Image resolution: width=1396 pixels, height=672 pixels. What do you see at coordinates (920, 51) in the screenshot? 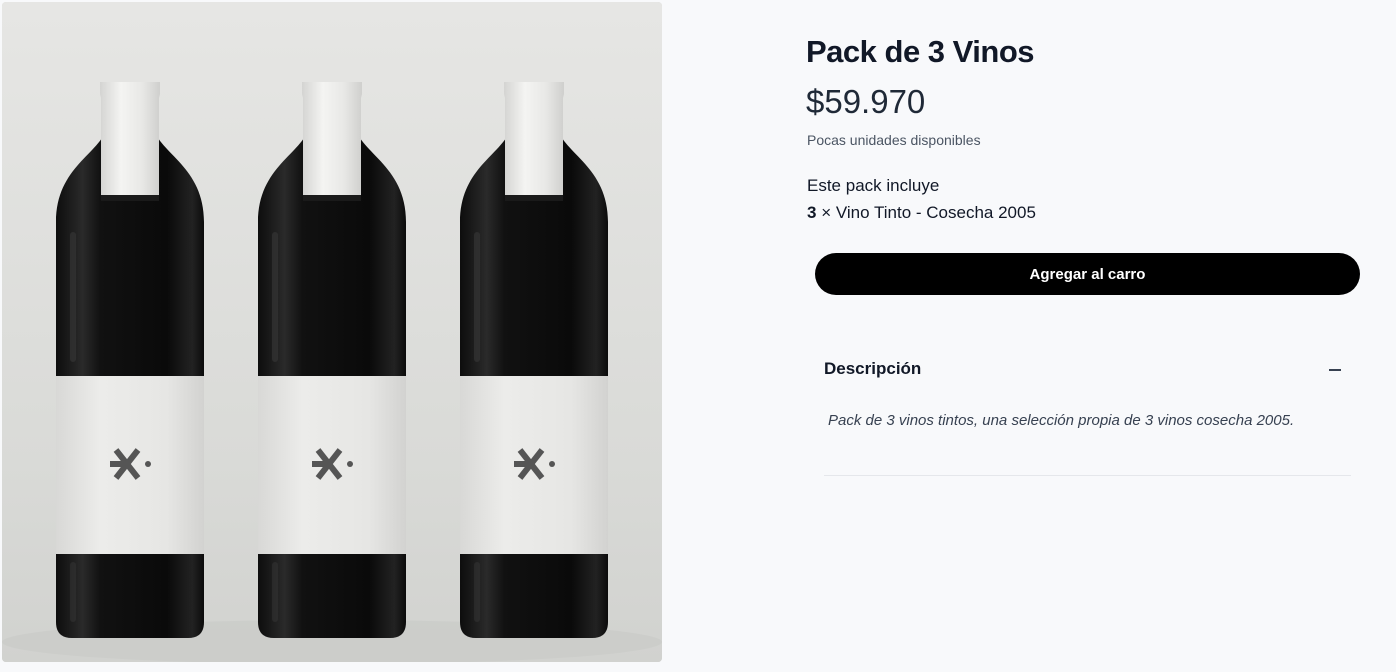
I see `product-title: Pack de 3 Vinos` at bounding box center [920, 51].